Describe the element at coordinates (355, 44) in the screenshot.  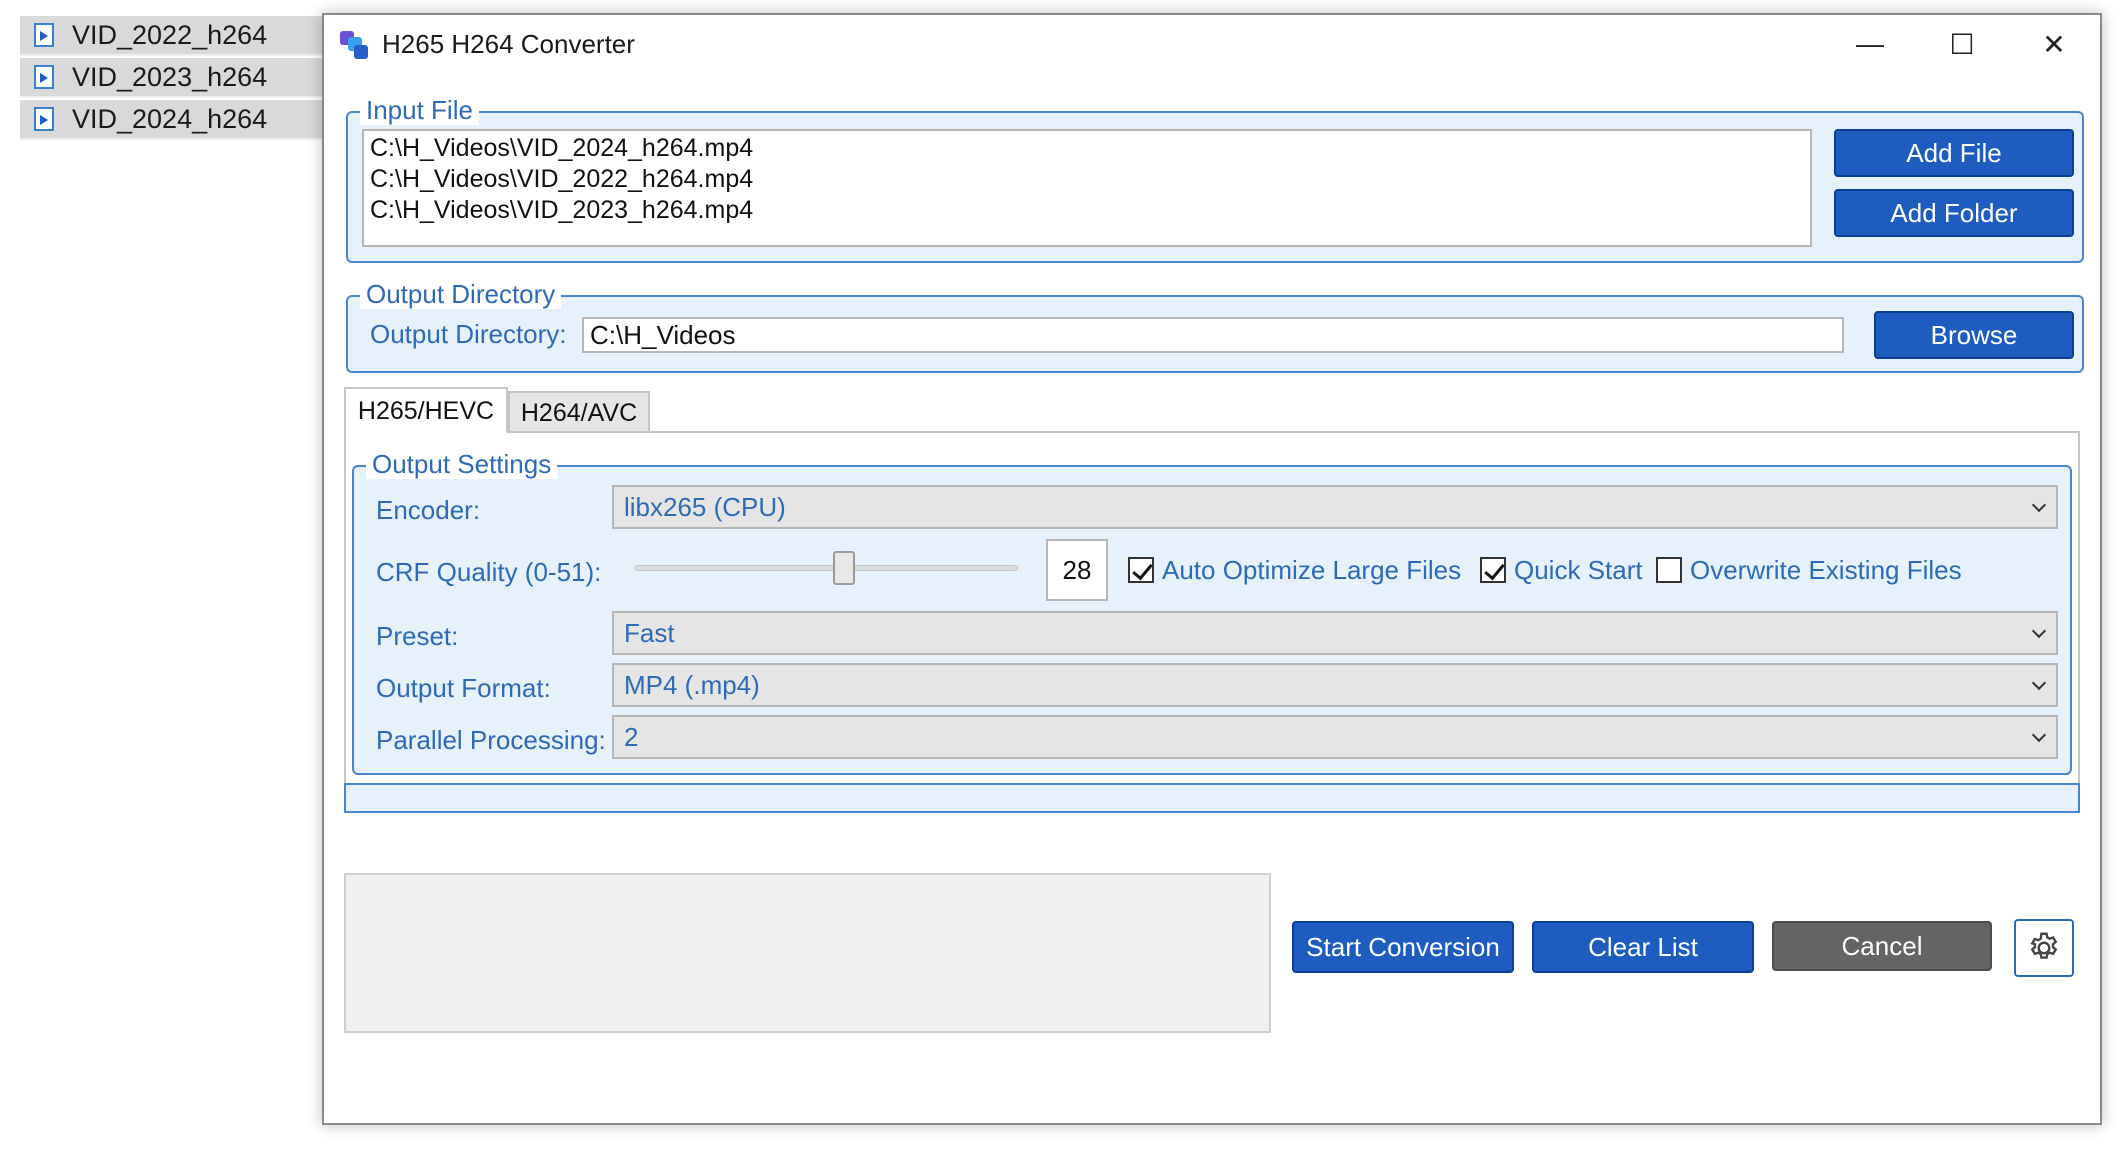
I see `app-logo-icon` at that location.